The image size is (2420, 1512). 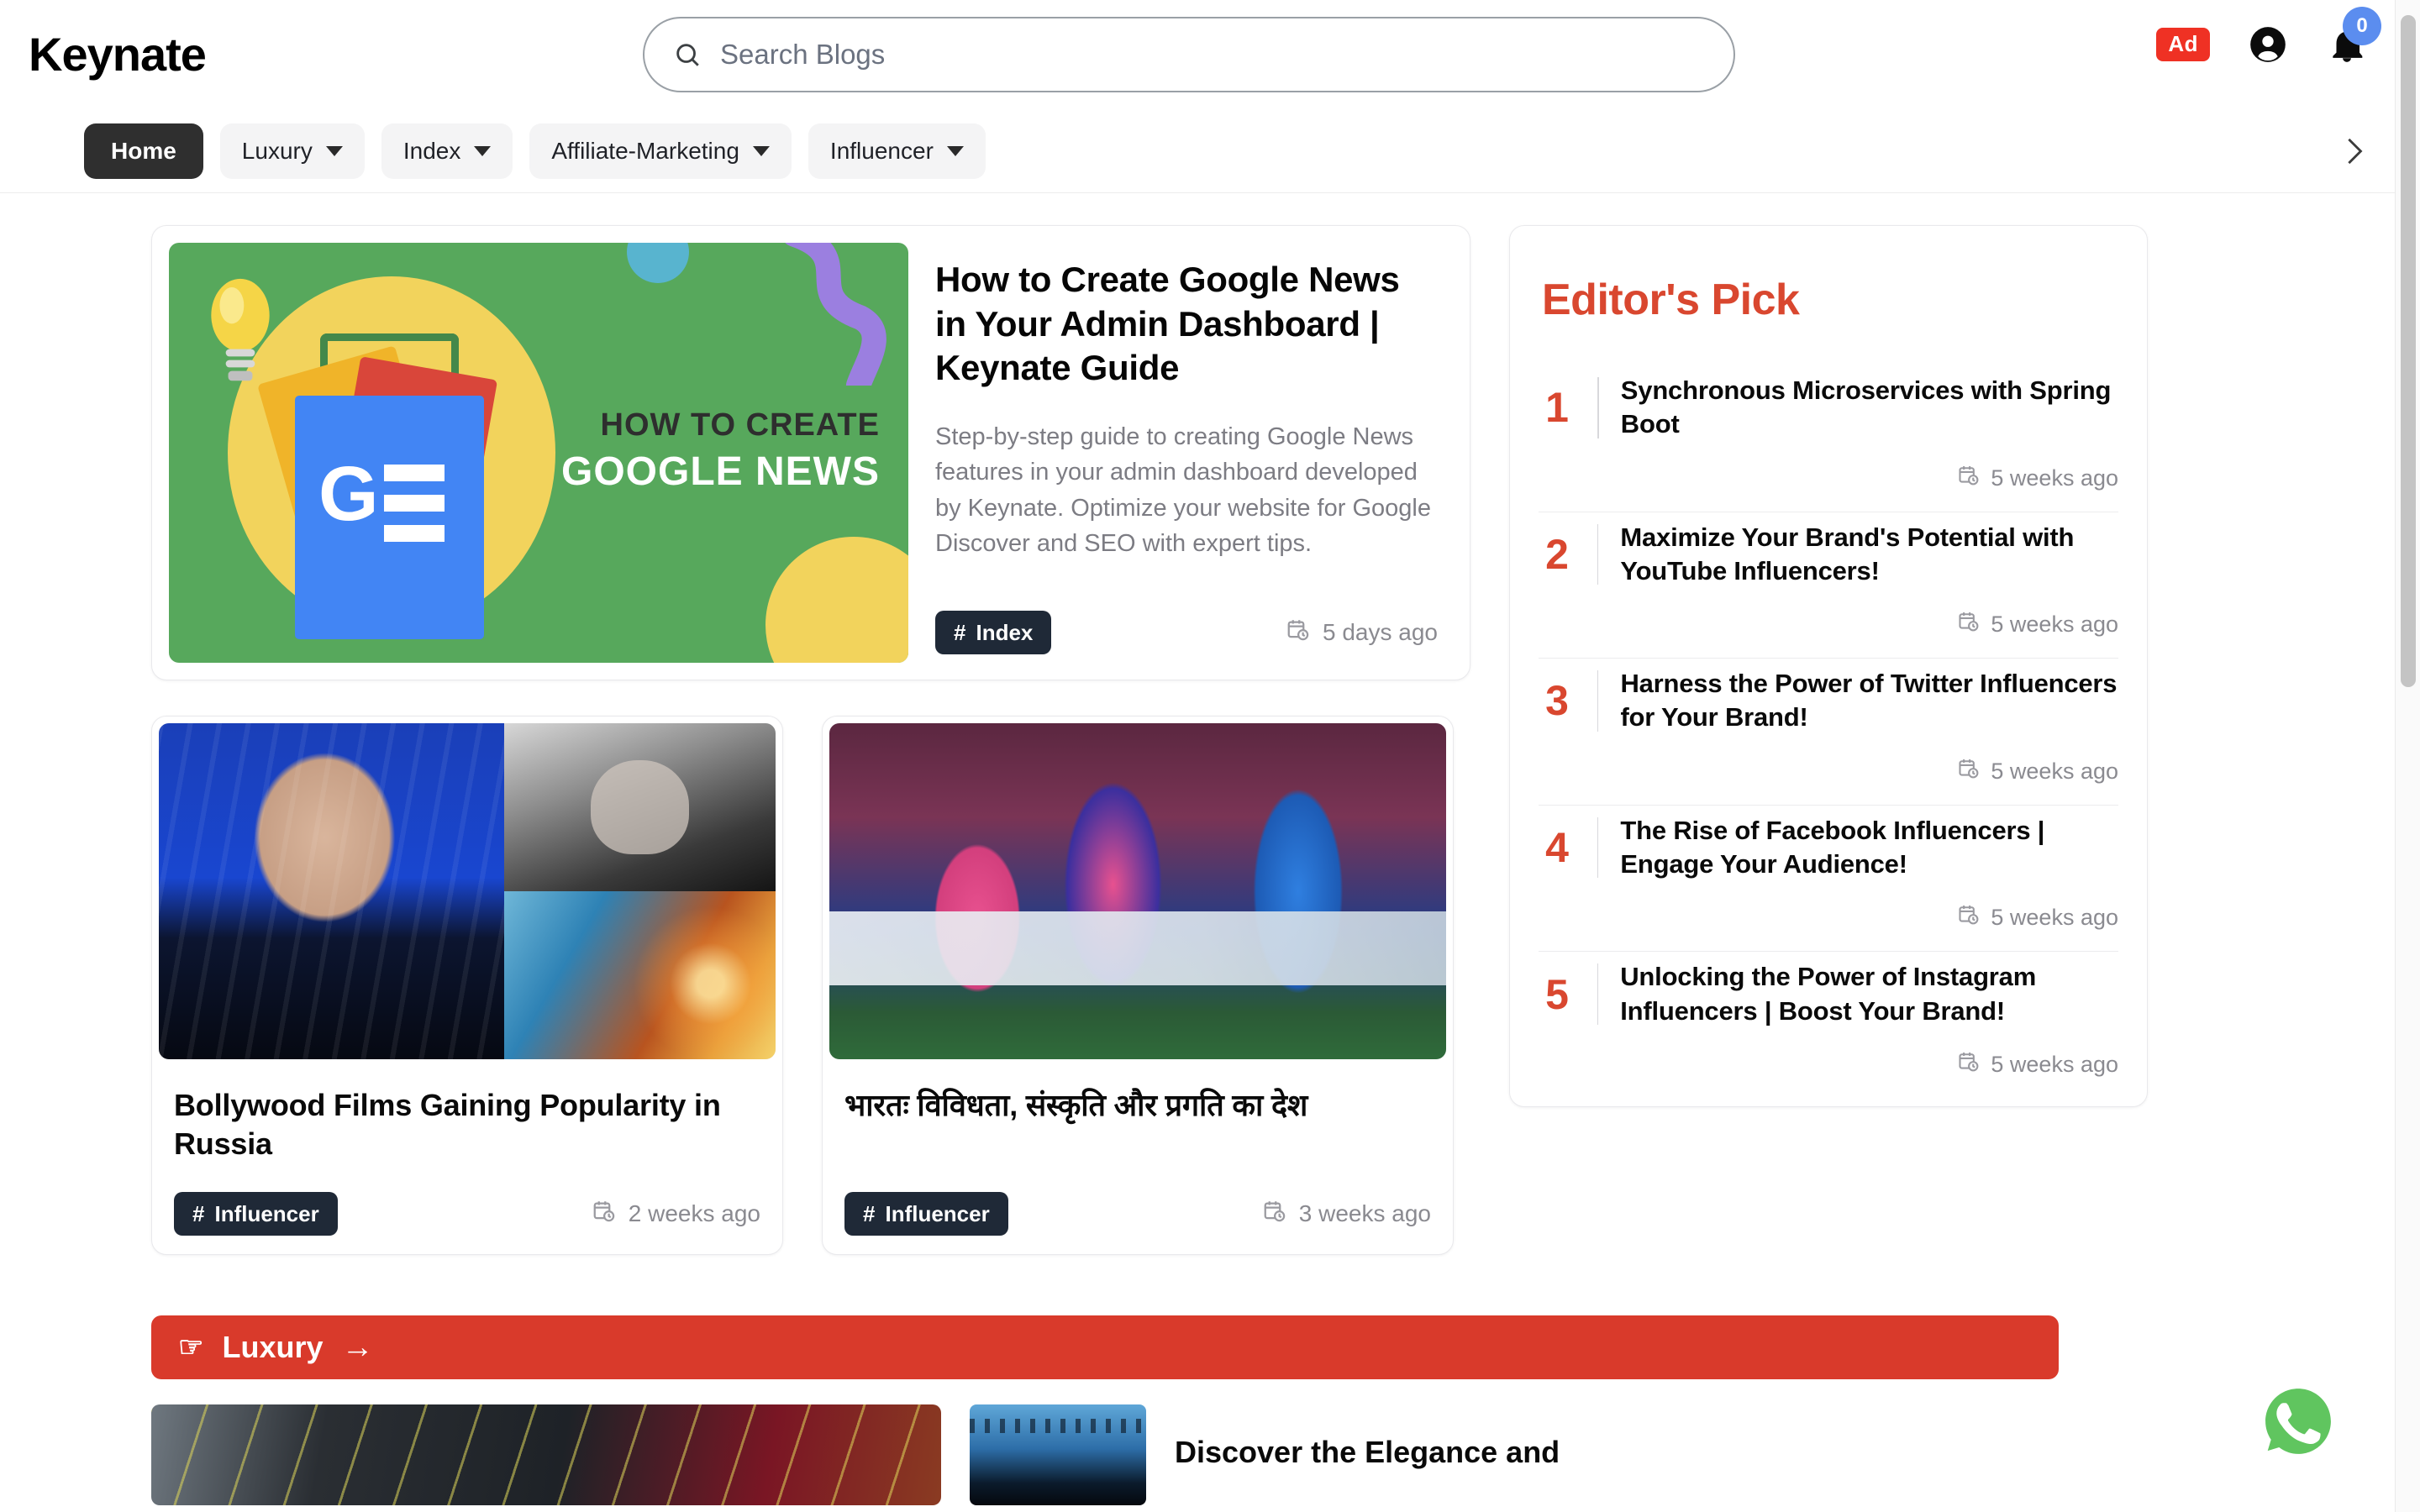 I want to click on nav-item-home: Home, so click(x=143, y=151).